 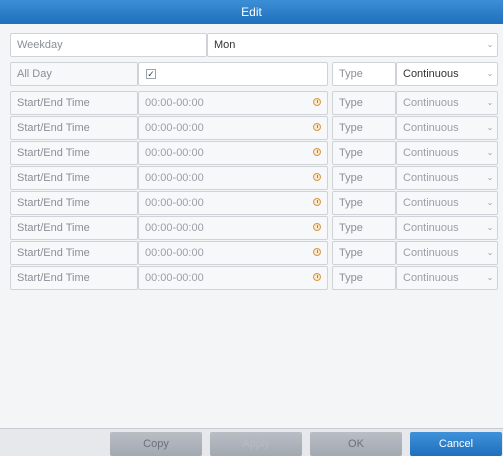 I want to click on weekday-row: Weekday Mon ⌄, so click(x=254, y=45).